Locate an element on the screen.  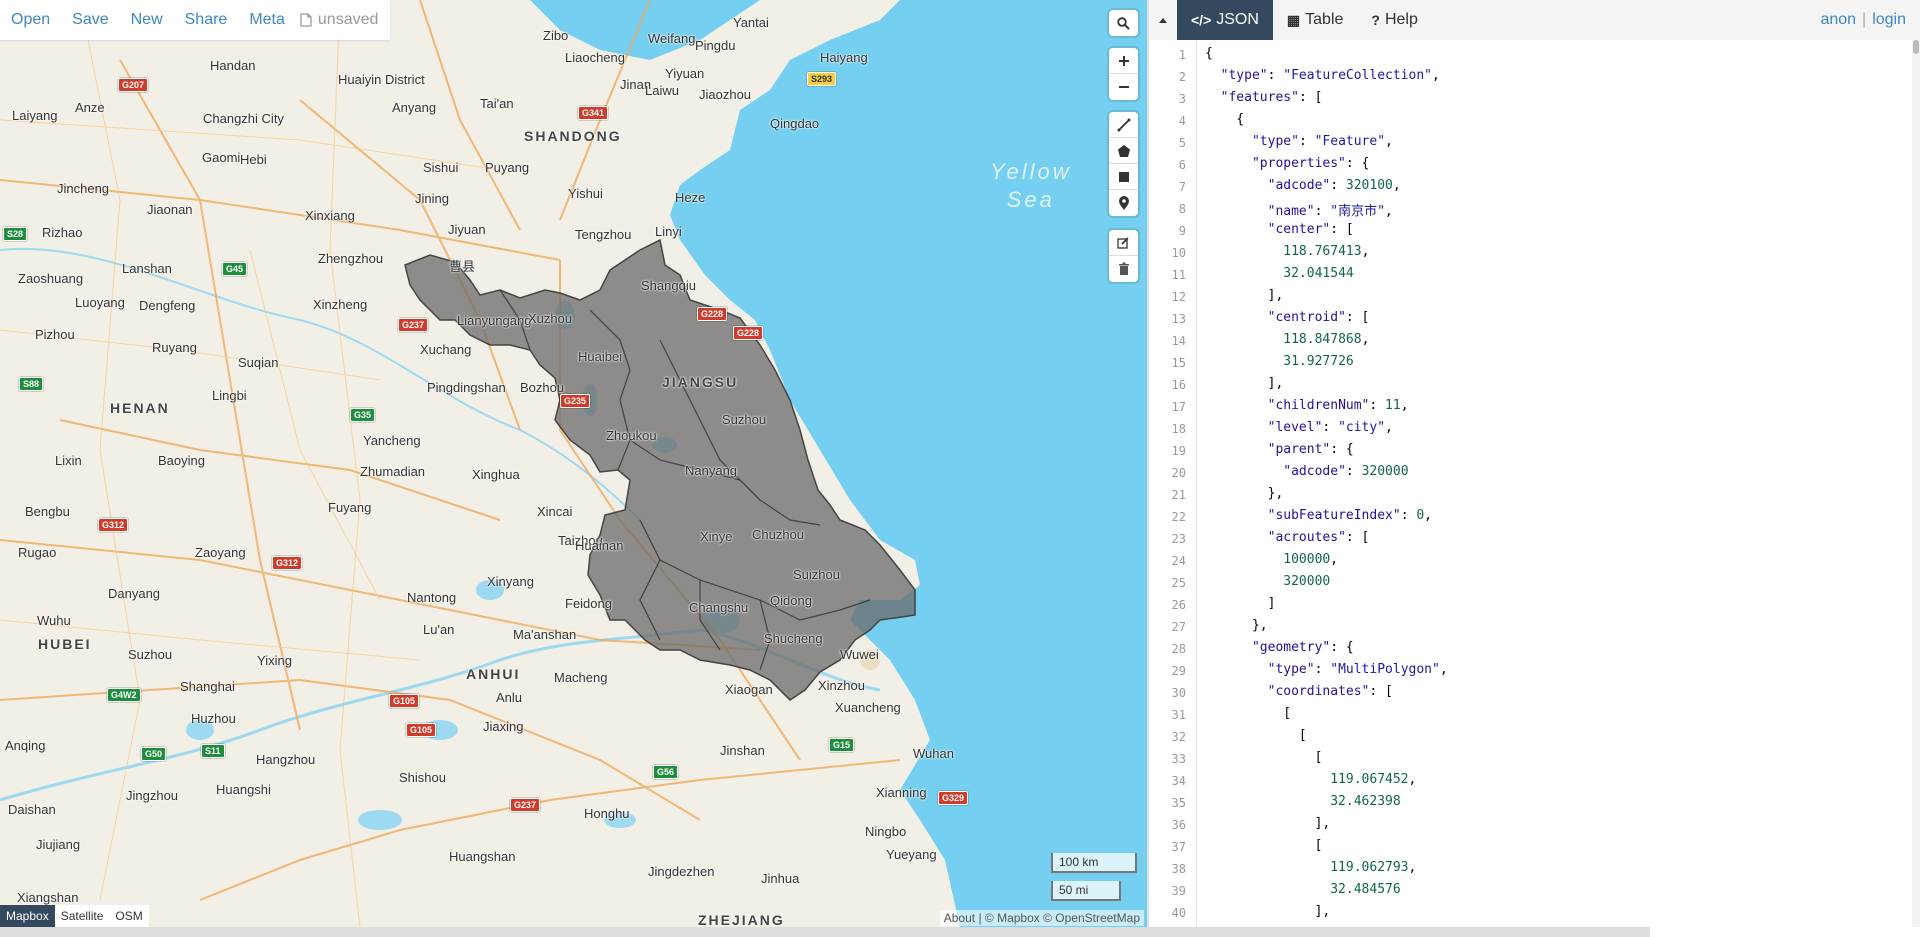
share-button: Share is located at coordinates (206, 20).